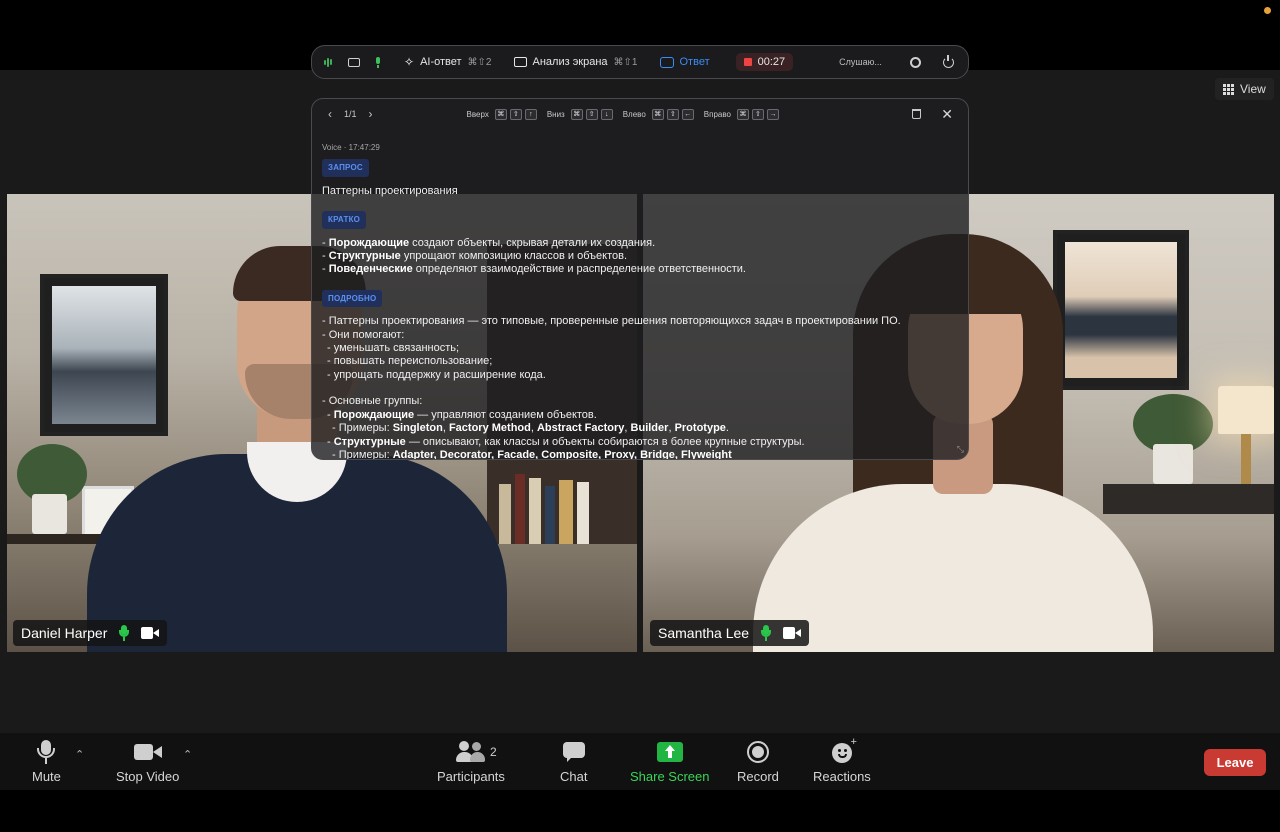 The width and height of the screenshot is (1280, 832). Describe the element at coordinates (328, 62) in the screenshot. I see `audio-wave-icon` at that location.